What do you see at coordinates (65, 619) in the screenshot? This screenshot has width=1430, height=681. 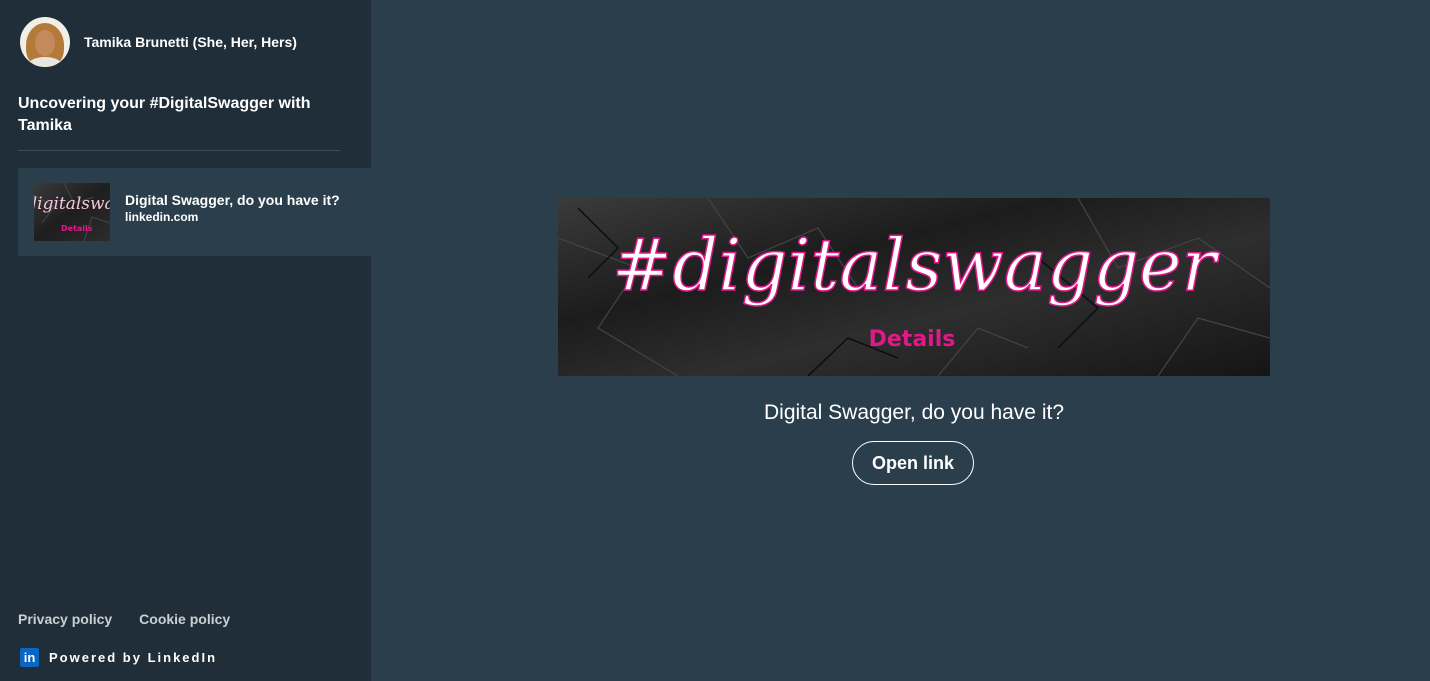 I see `privacy-policy-link: Privacy policy` at bounding box center [65, 619].